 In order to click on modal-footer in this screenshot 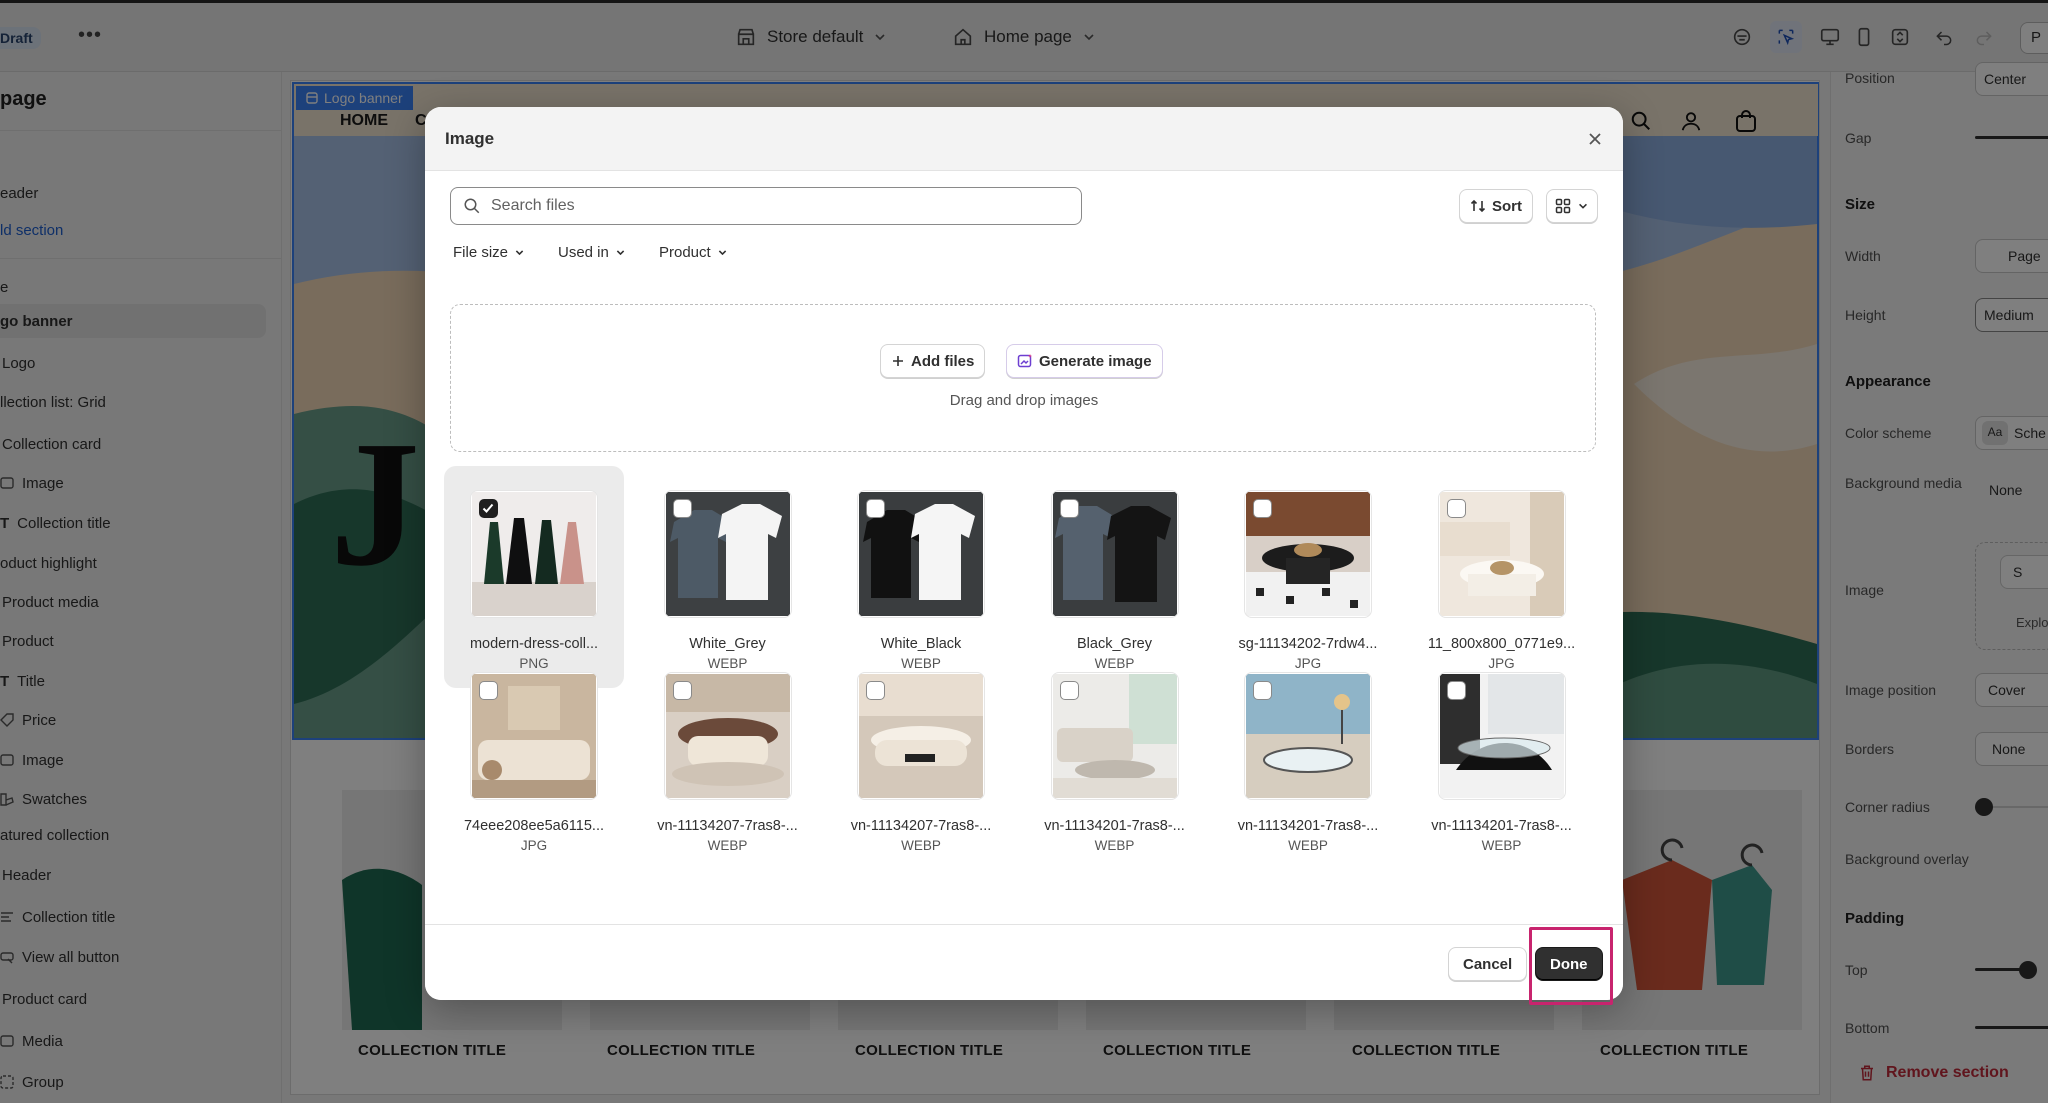, I will do `click(1024, 962)`.